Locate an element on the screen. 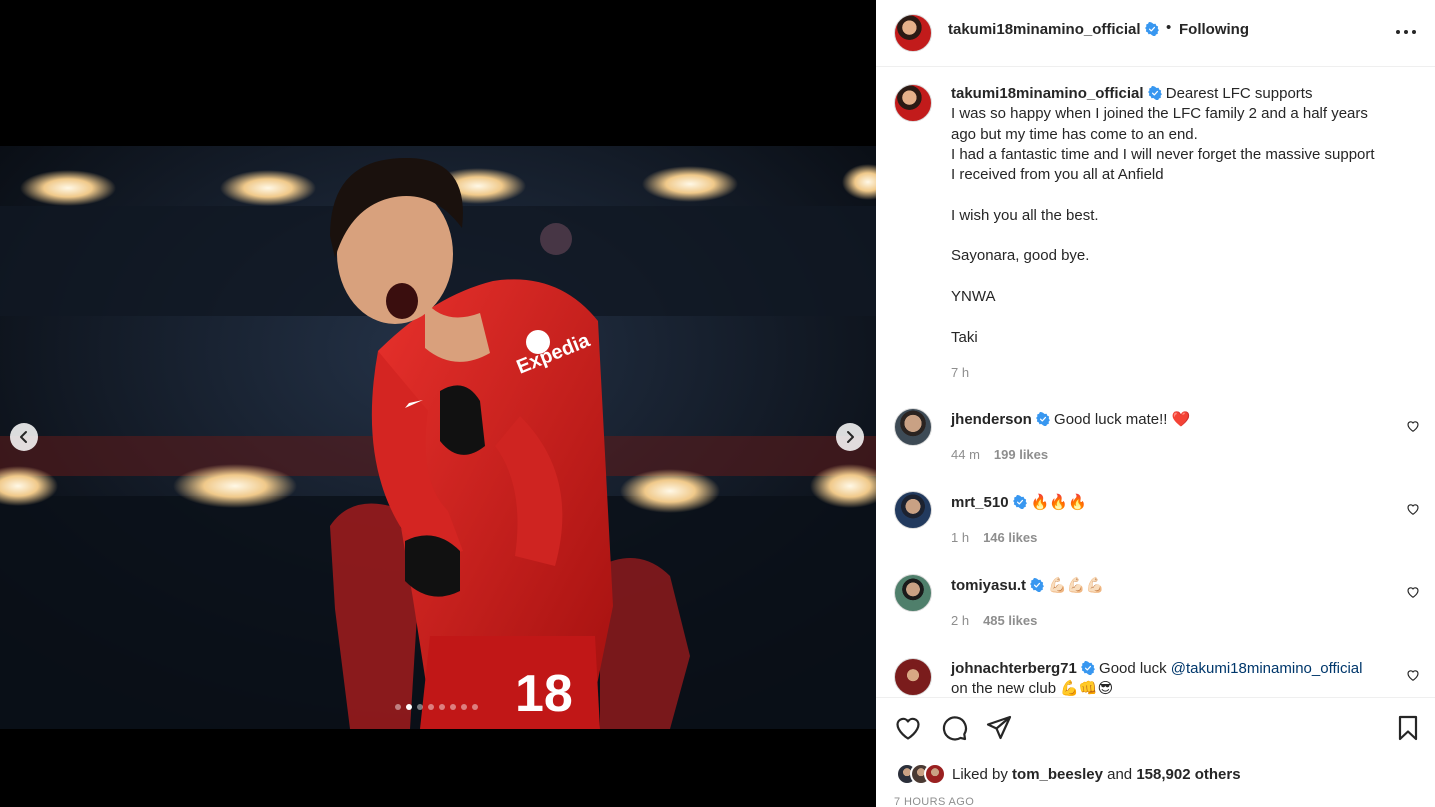 Image resolution: width=1435 pixels, height=807 pixels. likes-count-link: 158,902 others is located at coordinates (1188, 774).